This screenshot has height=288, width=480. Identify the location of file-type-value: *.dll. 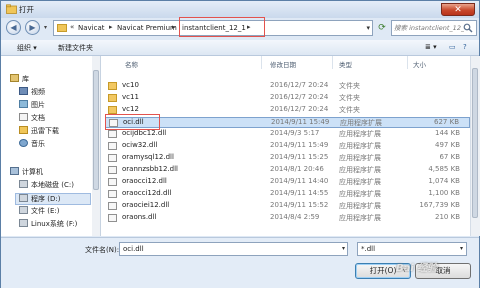
(368, 249).